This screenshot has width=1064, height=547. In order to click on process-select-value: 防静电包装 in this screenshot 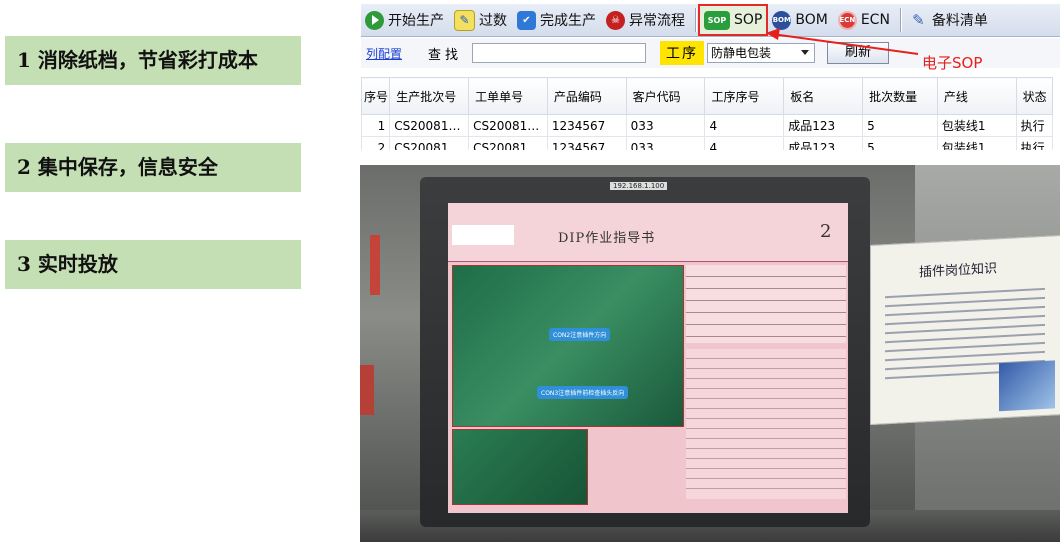, I will do `click(741, 53)`.